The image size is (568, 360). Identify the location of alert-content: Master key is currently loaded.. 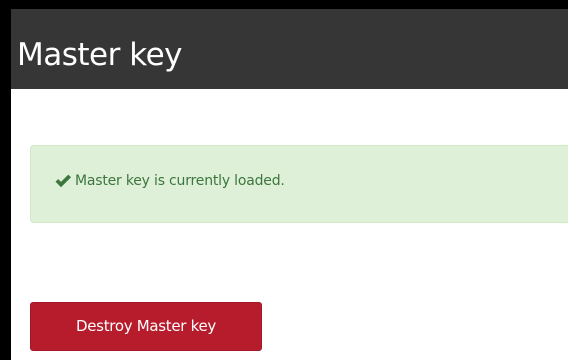
(169, 181).